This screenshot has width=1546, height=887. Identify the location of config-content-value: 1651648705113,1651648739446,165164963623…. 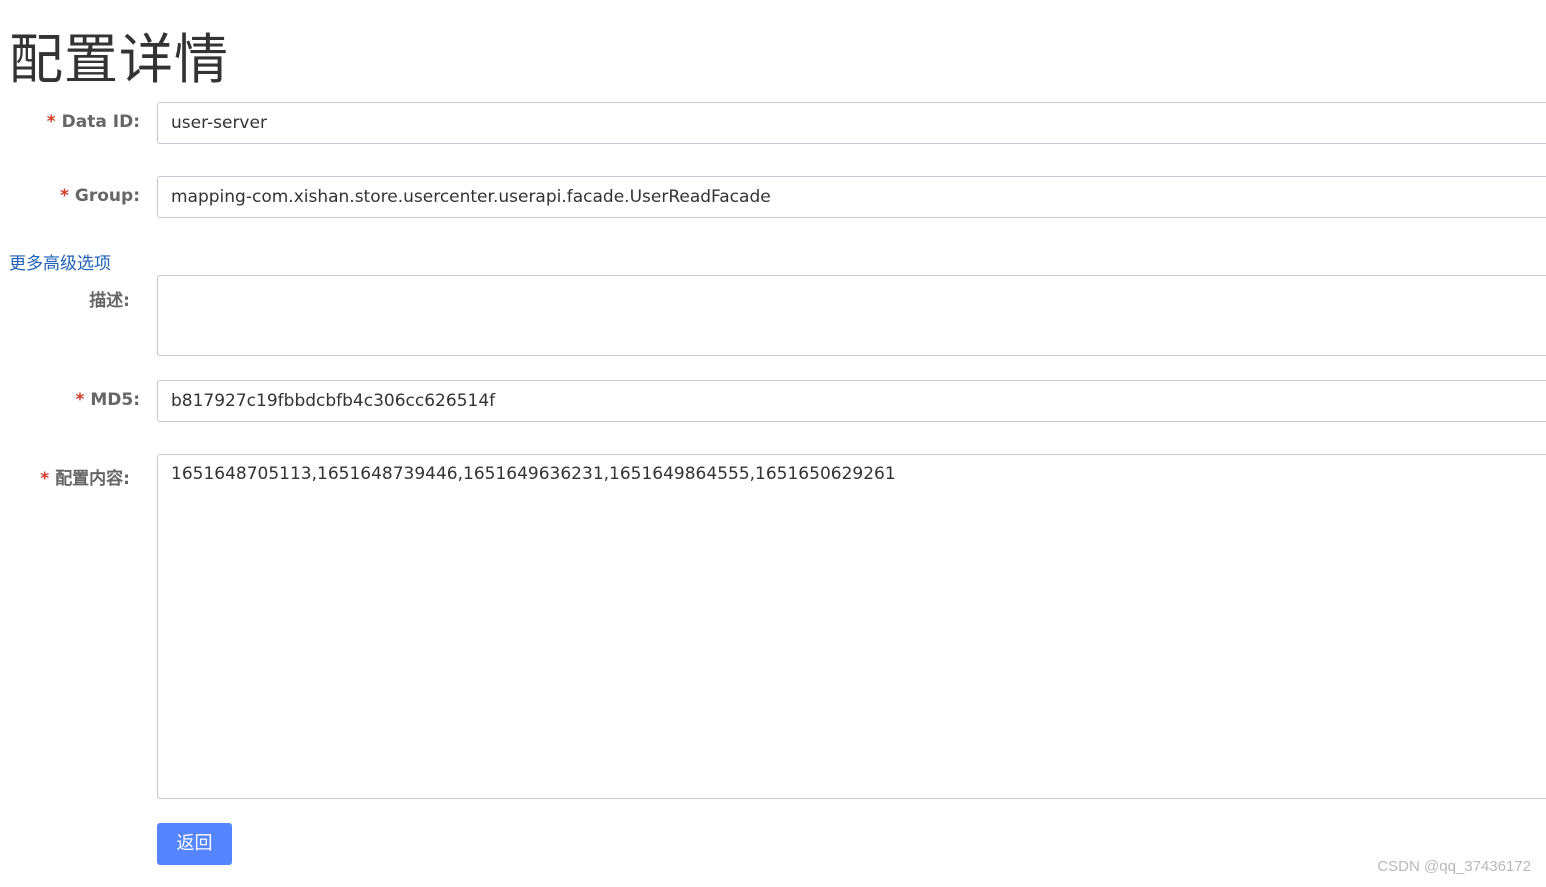
(533, 474).